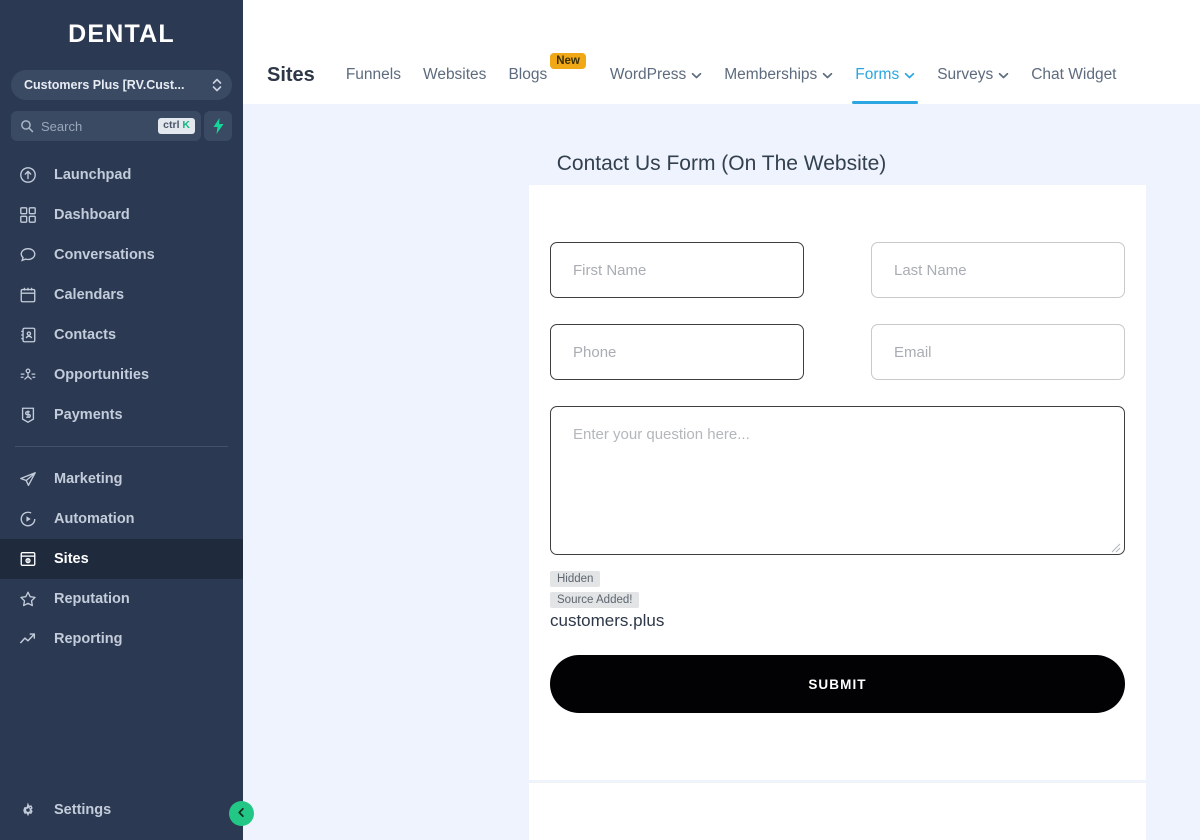  Describe the element at coordinates (88, 639) in the screenshot. I see `sidebar-item-label: Reporting` at that location.